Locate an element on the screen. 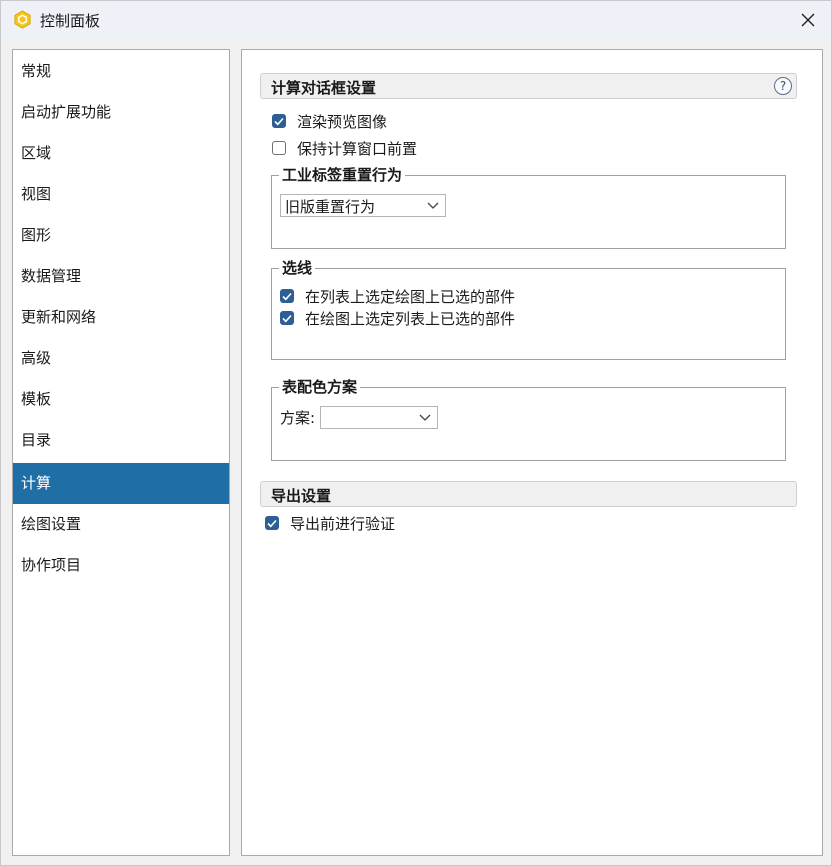  close-icon is located at coordinates (808, 20).